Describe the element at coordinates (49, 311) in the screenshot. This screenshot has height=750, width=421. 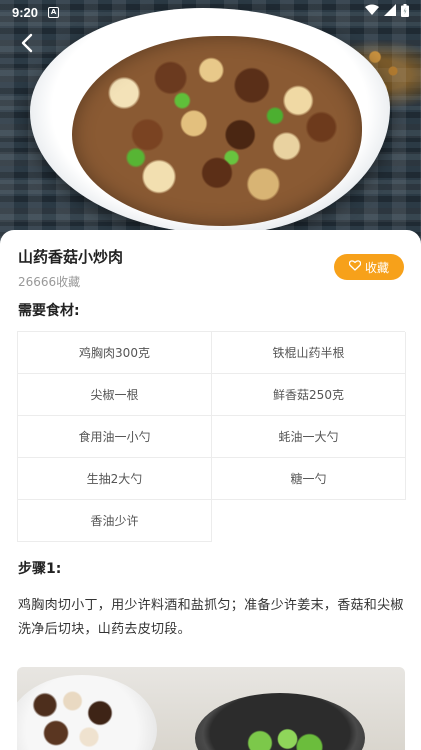
I see `ingredients-heading: 需要食材:` at that location.